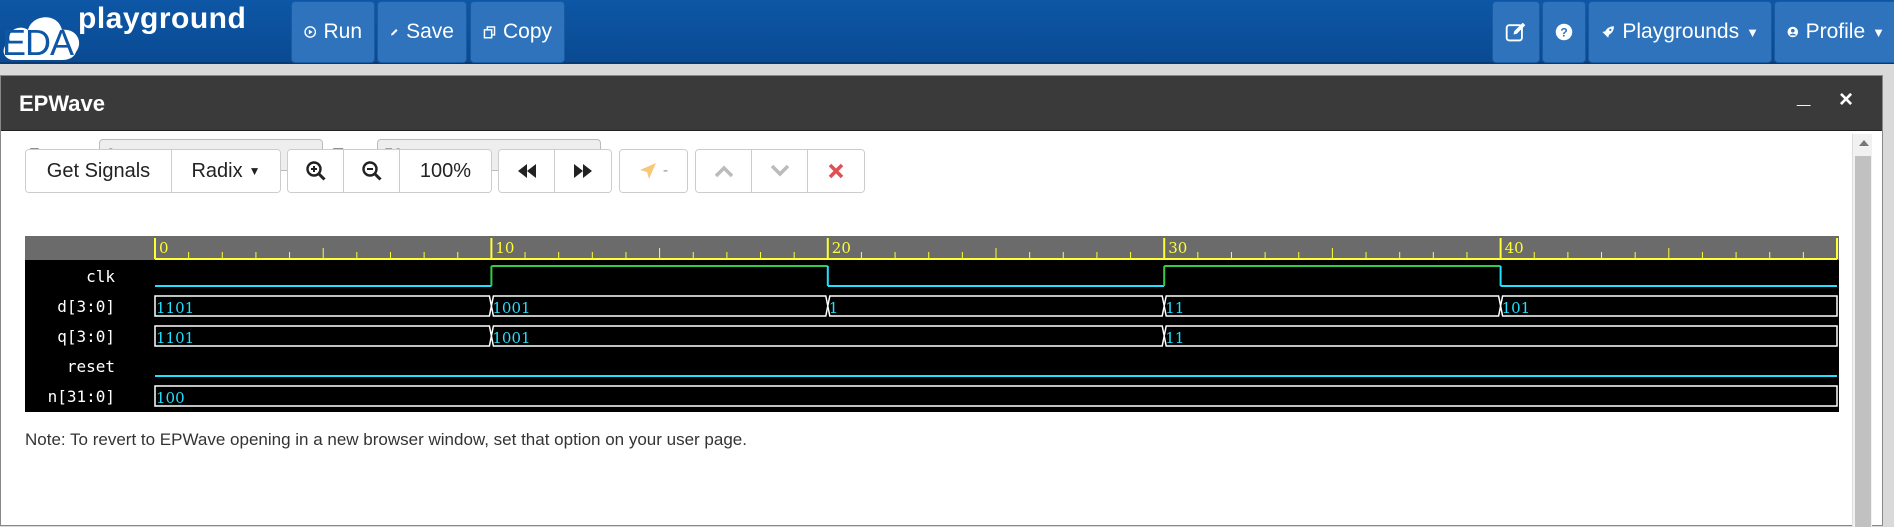 Image resolution: width=1894 pixels, height=527 pixels. What do you see at coordinates (647, 171) in the screenshot?
I see `location-arrow-icon` at bounding box center [647, 171].